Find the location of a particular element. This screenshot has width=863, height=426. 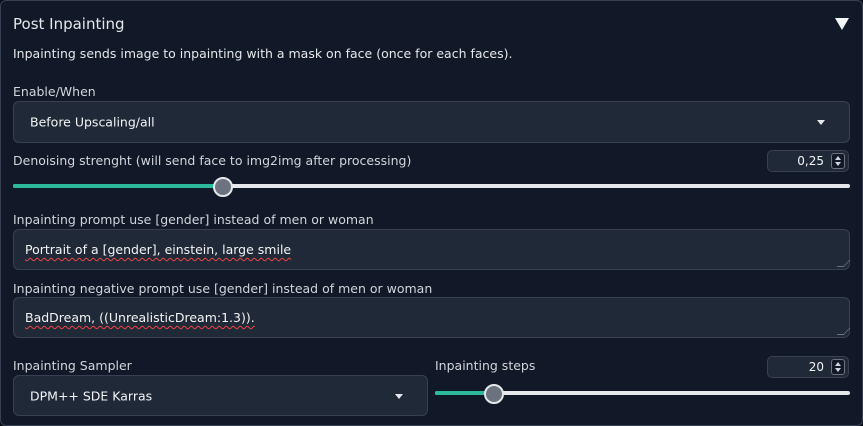

enable-when-value: Before Upscaling/all is located at coordinates (92, 122).